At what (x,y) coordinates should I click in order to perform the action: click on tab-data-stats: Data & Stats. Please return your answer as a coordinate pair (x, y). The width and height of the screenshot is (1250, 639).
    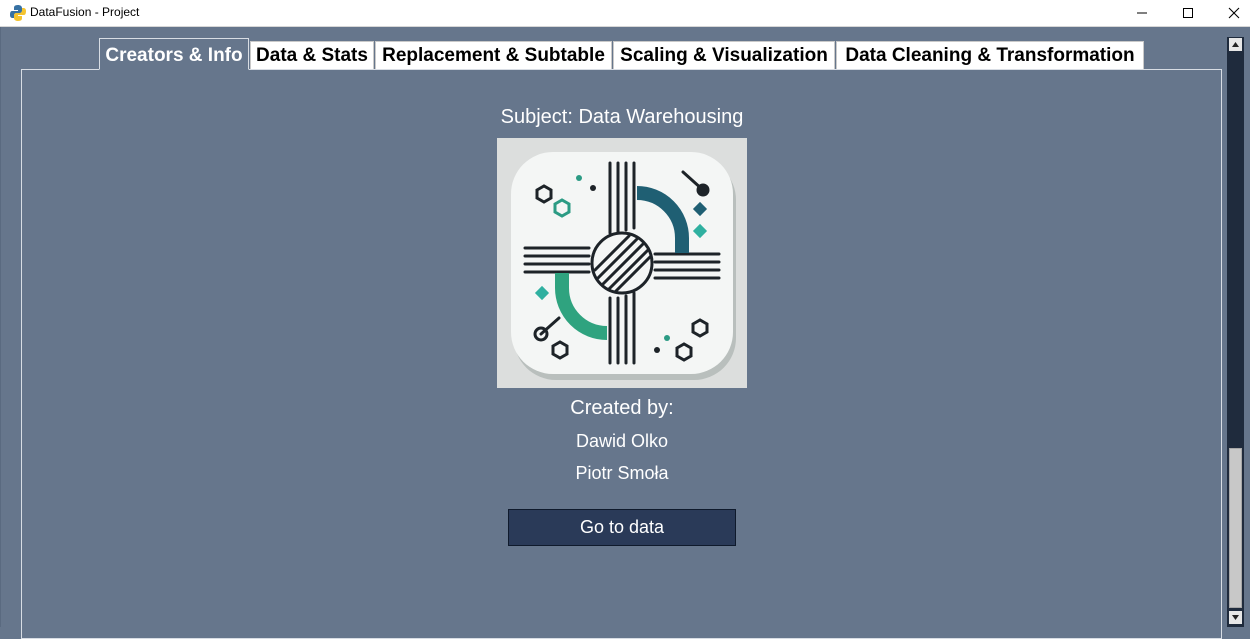
    Looking at the image, I should click on (312, 55).